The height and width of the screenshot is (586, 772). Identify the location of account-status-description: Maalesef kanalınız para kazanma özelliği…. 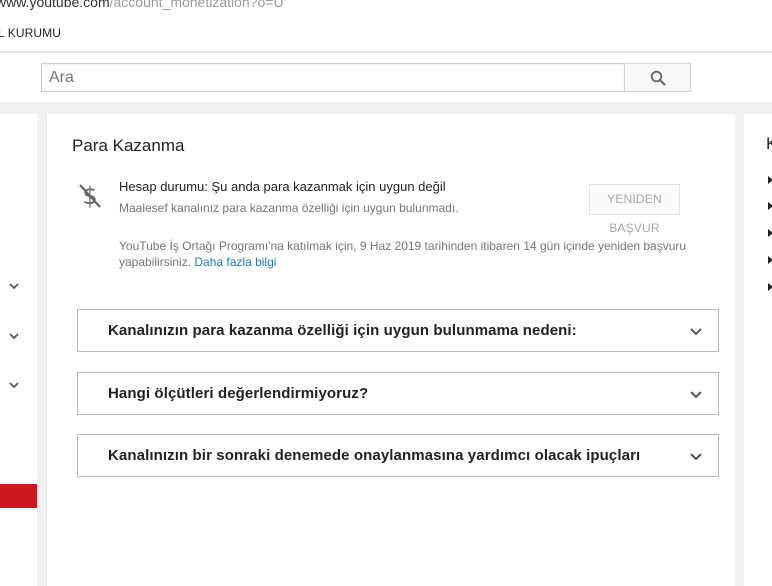
(289, 208).